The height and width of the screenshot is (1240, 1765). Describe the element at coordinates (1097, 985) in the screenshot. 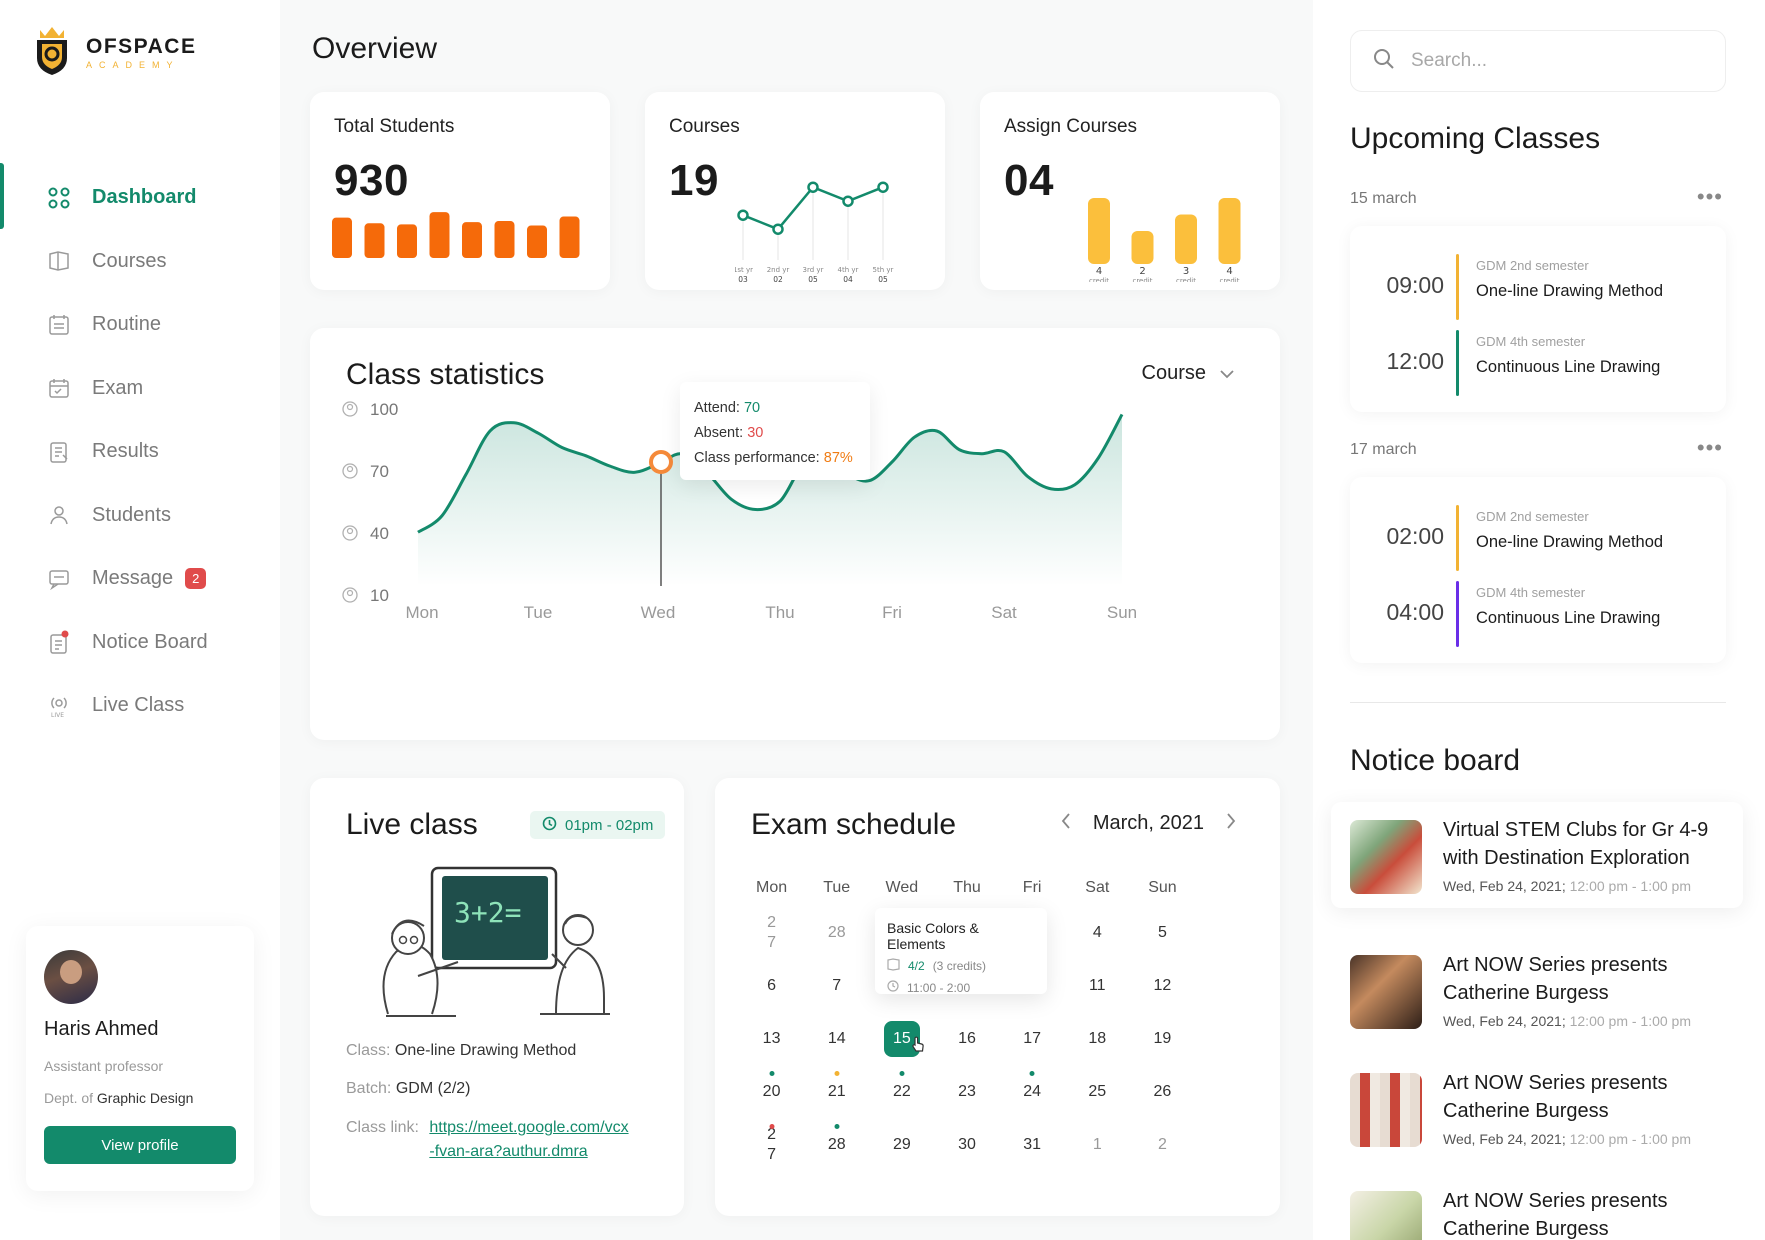

I see `calendar-day: 11` at that location.